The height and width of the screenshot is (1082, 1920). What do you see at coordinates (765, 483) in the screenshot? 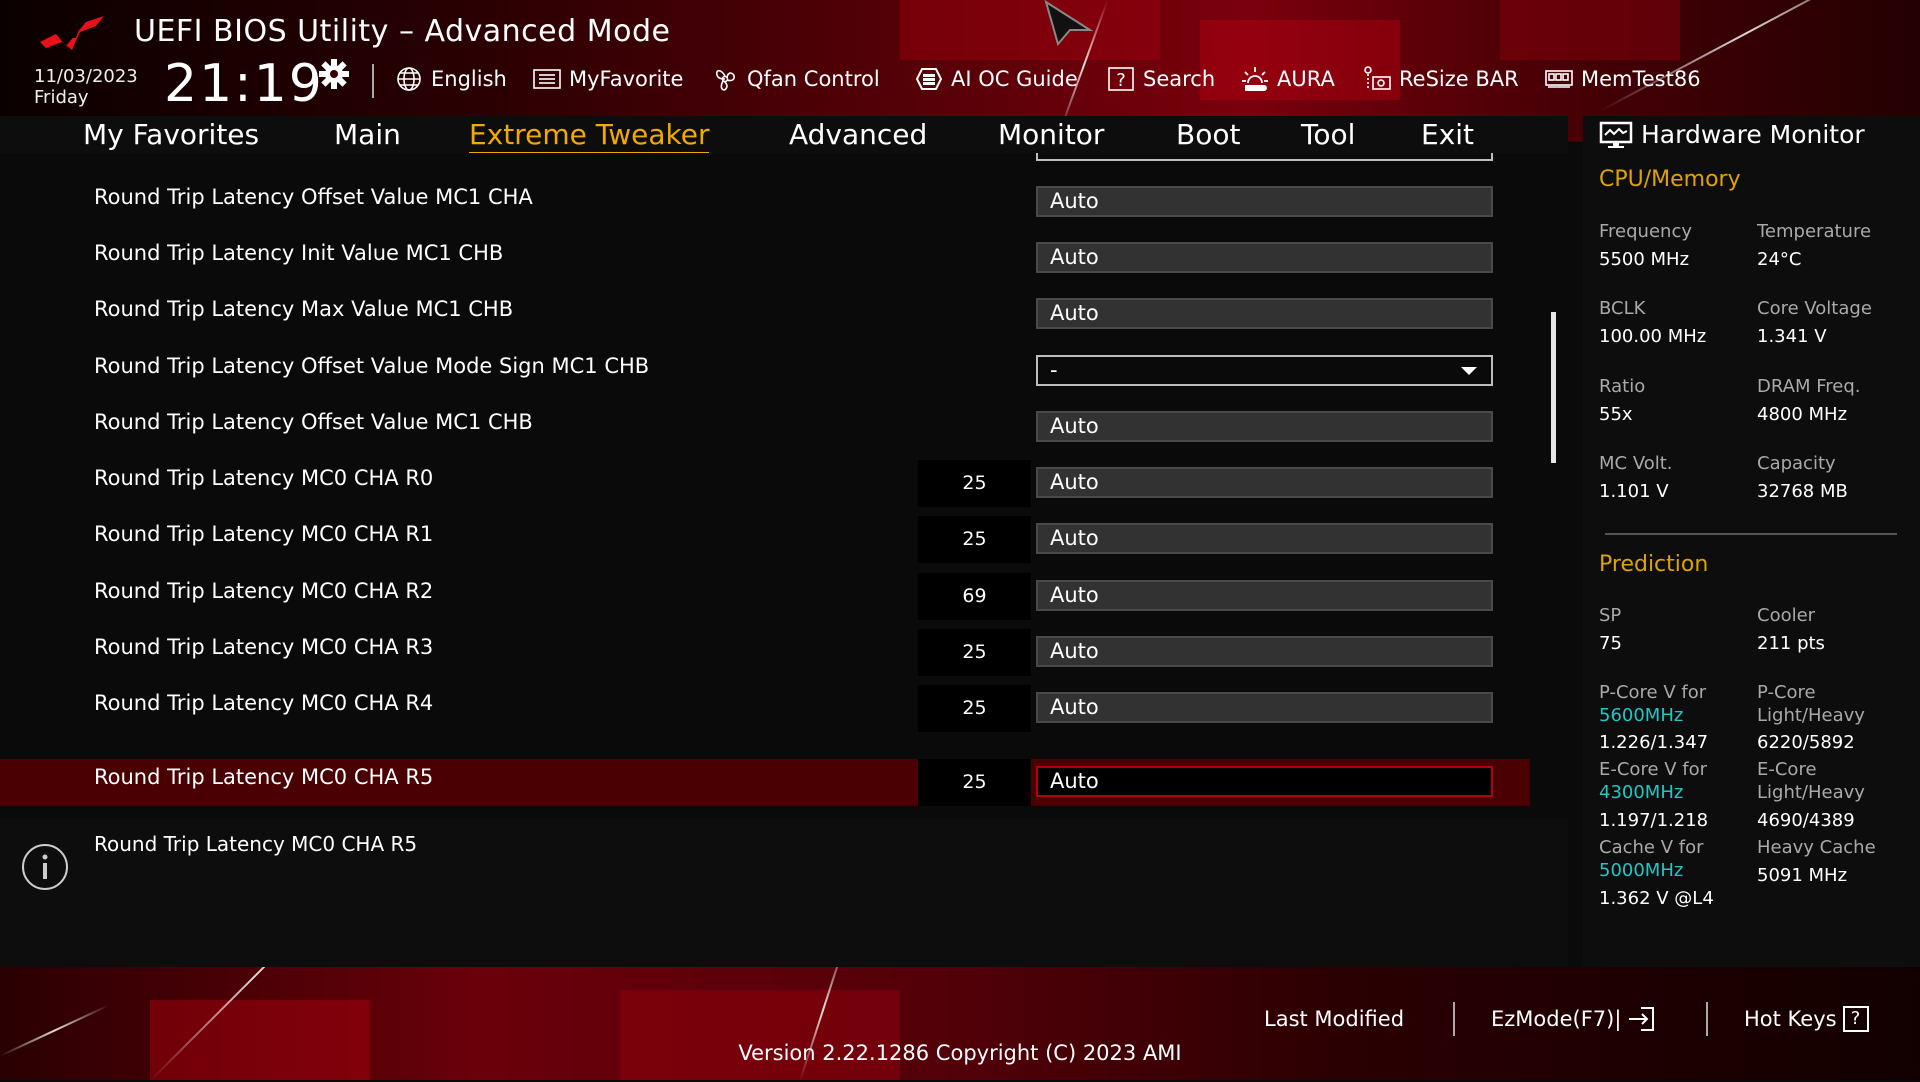
I see `setting-row: Round Trip Latency MC0 CHA R0 25 Auto` at bounding box center [765, 483].